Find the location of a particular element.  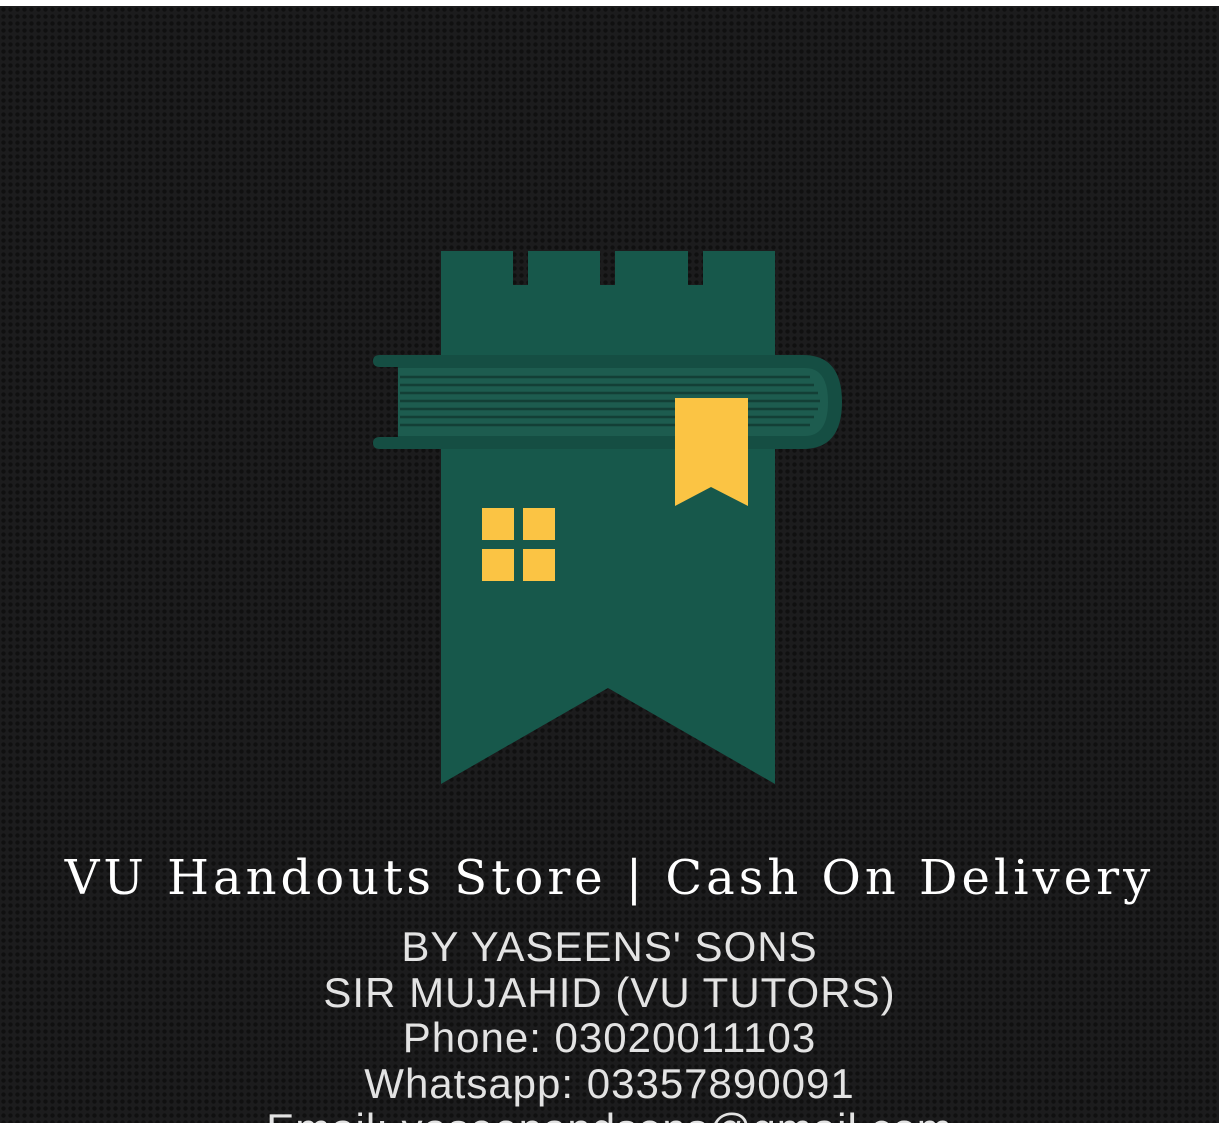

by-line: BY YASEENS' SONS is located at coordinates (609, 946).